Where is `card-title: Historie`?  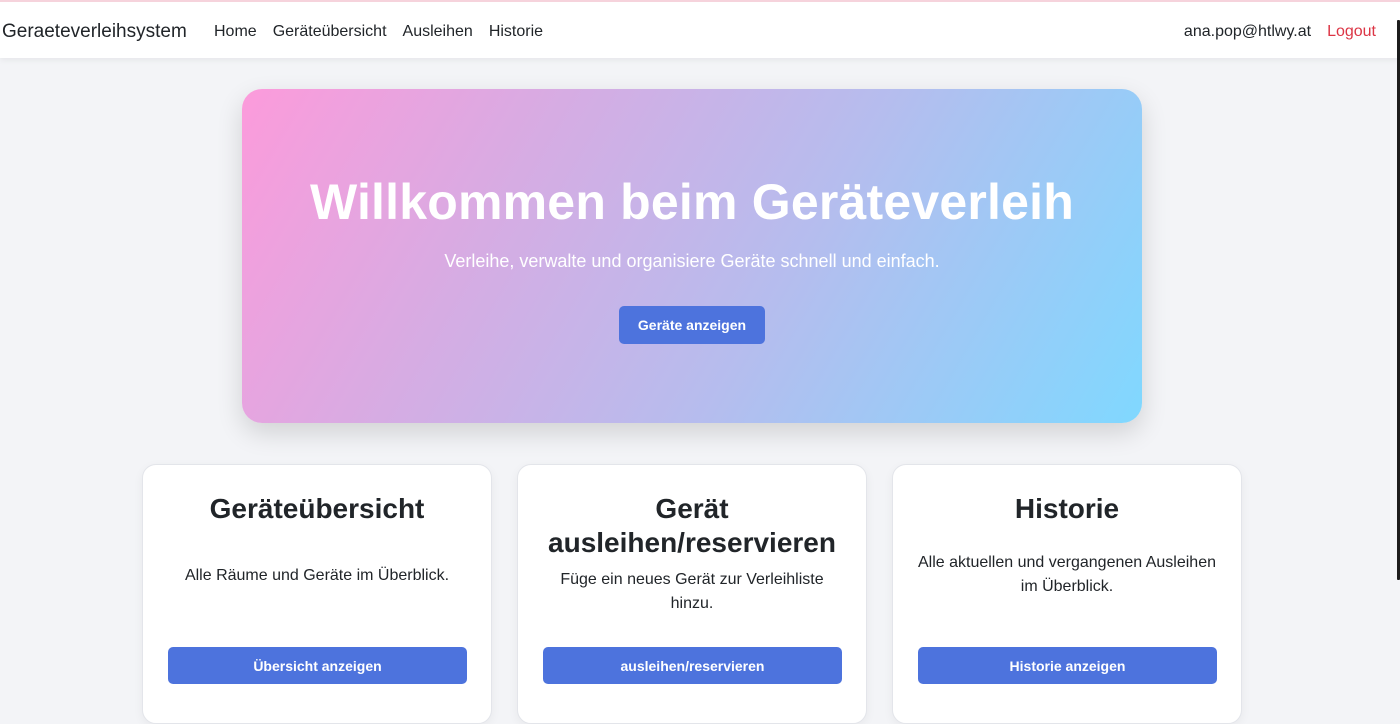
card-title: Historie is located at coordinates (1067, 508).